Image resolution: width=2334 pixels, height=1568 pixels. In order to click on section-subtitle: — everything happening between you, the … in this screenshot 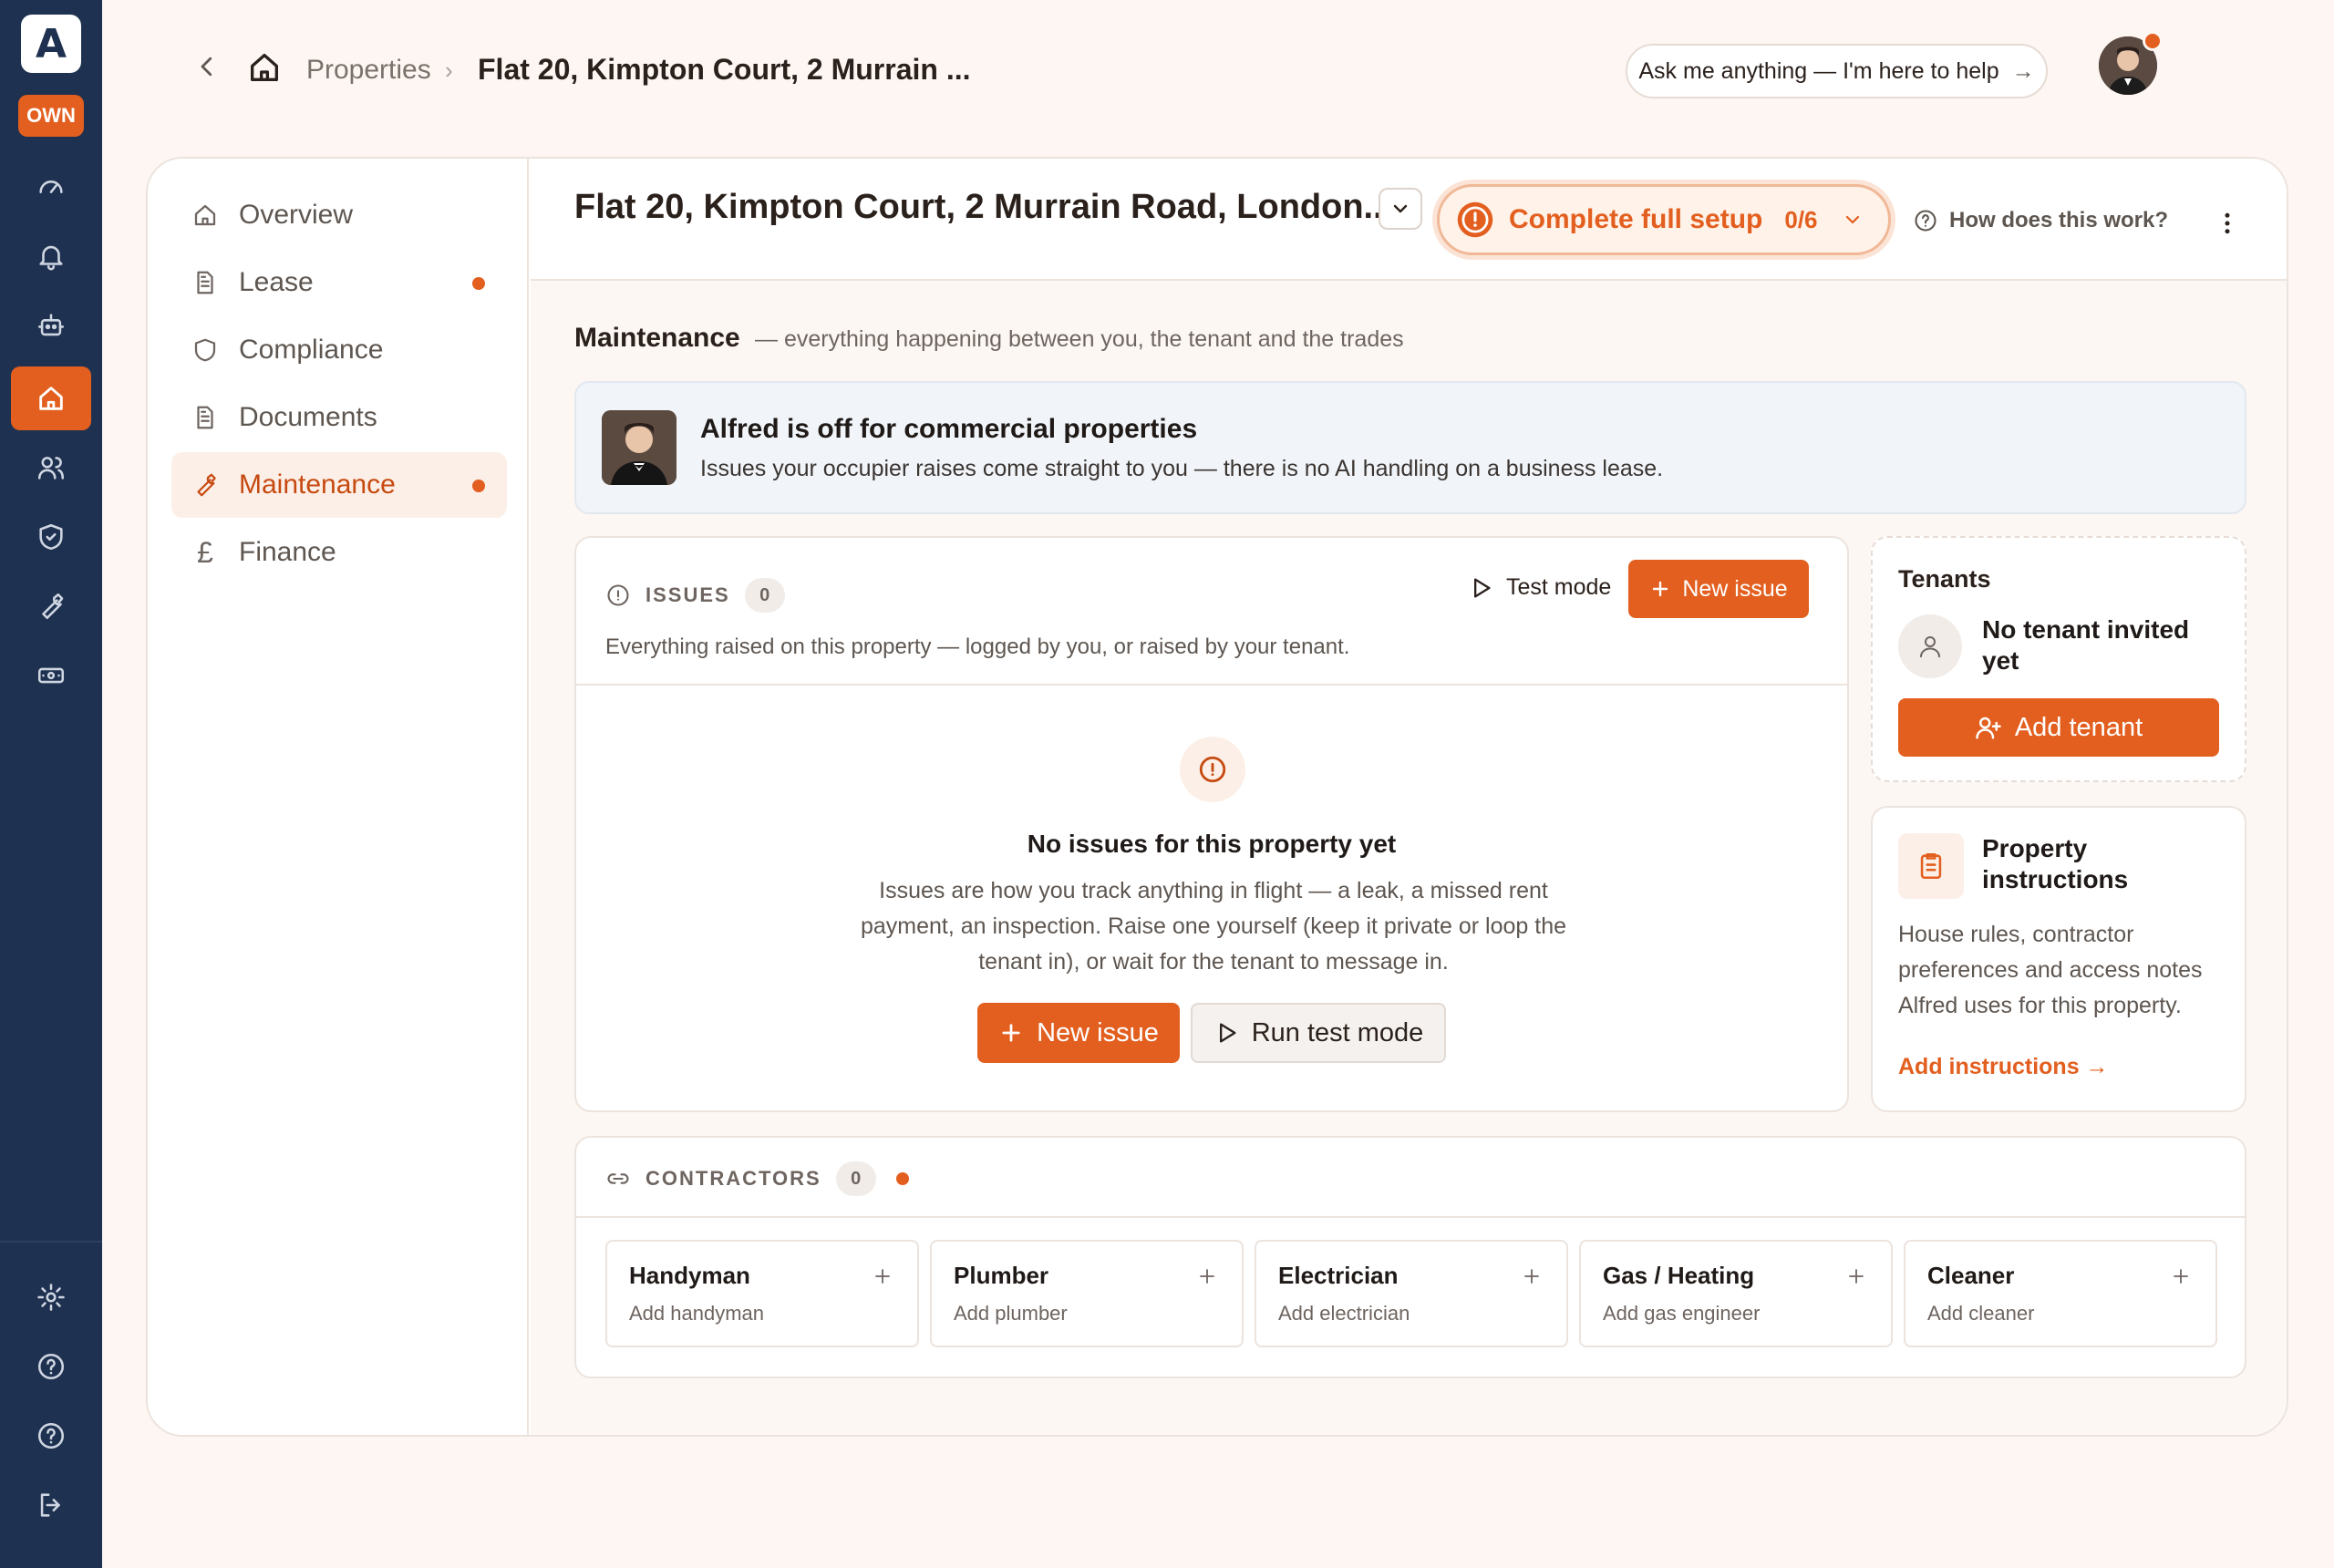, I will do `click(1079, 339)`.